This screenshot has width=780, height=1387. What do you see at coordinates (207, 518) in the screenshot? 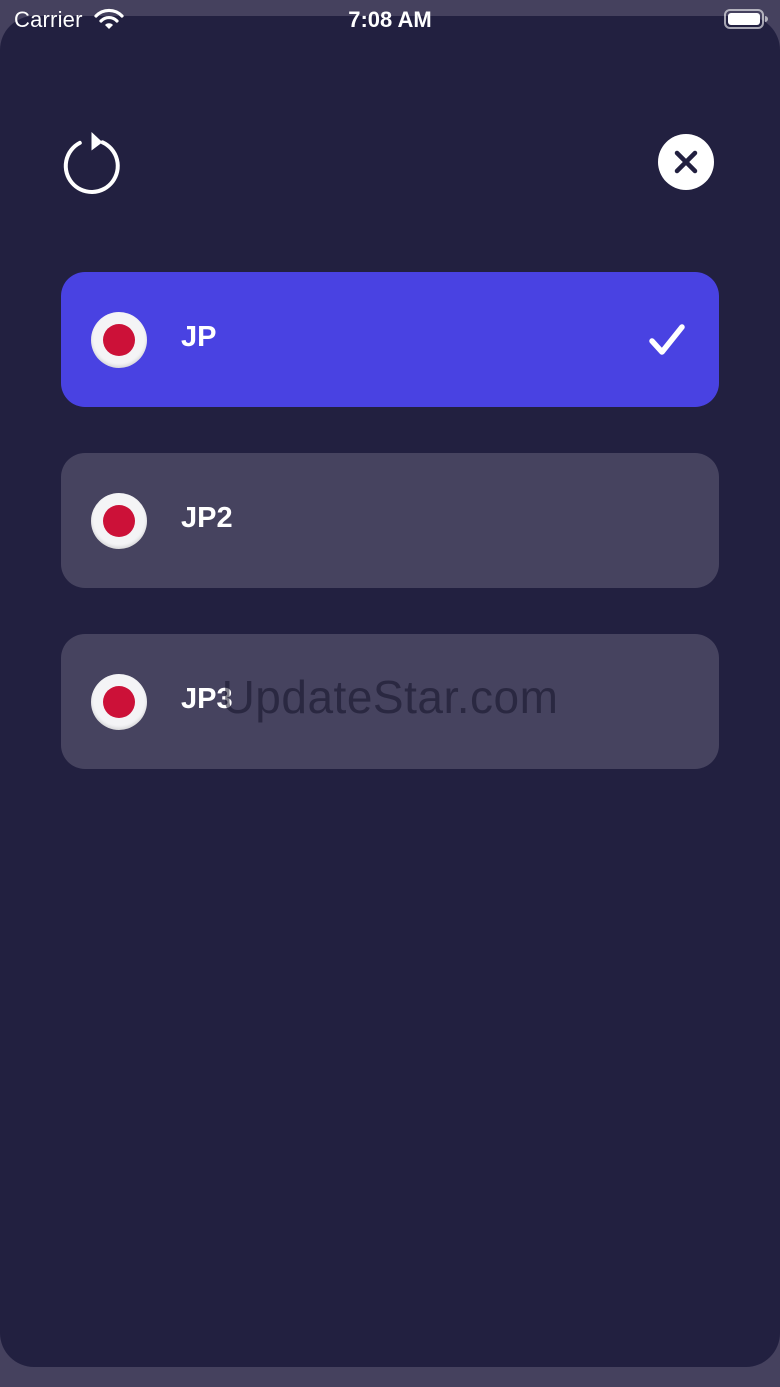
I see `server-name: JP2` at bounding box center [207, 518].